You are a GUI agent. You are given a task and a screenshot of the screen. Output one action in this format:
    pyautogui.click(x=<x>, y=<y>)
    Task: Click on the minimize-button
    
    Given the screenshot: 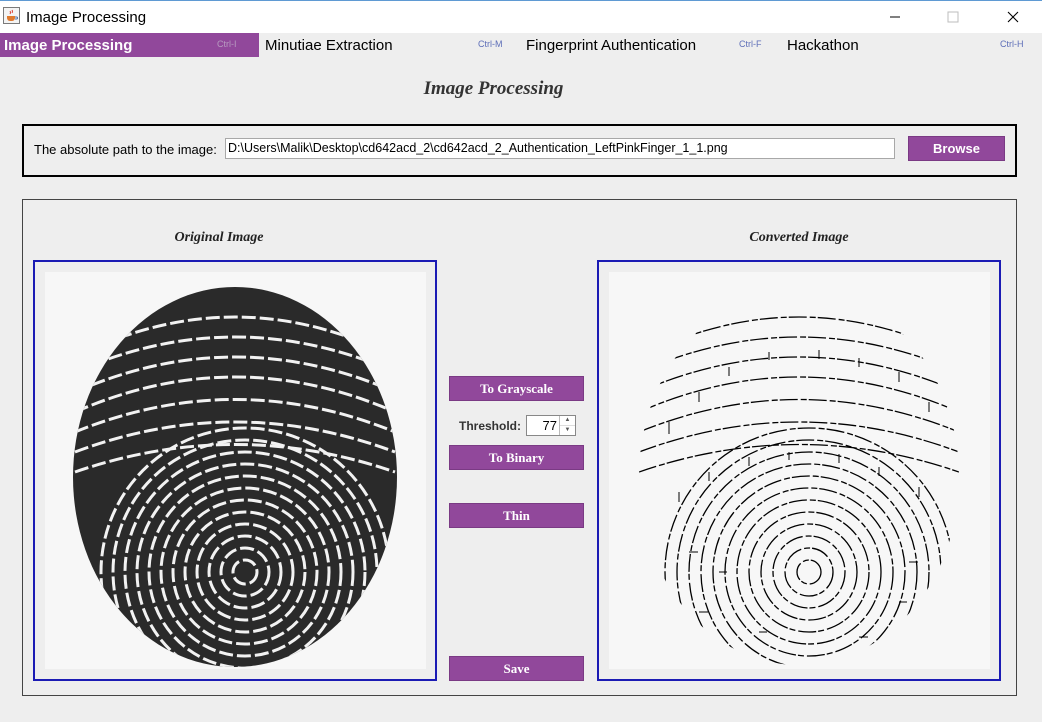 What is the action you would take?
    pyautogui.click(x=895, y=17)
    